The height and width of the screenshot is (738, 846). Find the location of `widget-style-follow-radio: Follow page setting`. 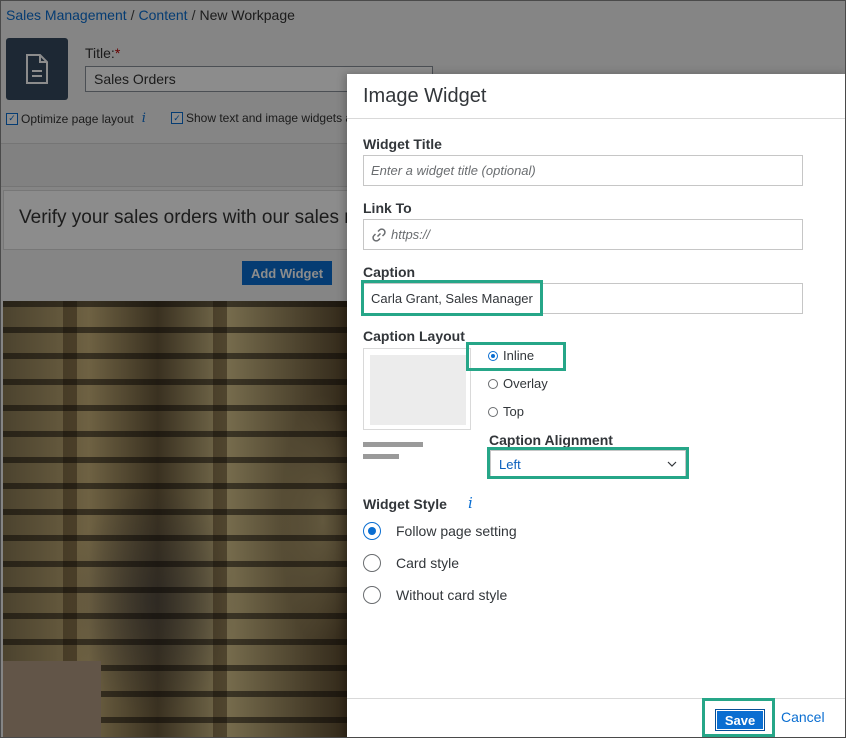

widget-style-follow-radio: Follow page setting is located at coordinates (440, 531).